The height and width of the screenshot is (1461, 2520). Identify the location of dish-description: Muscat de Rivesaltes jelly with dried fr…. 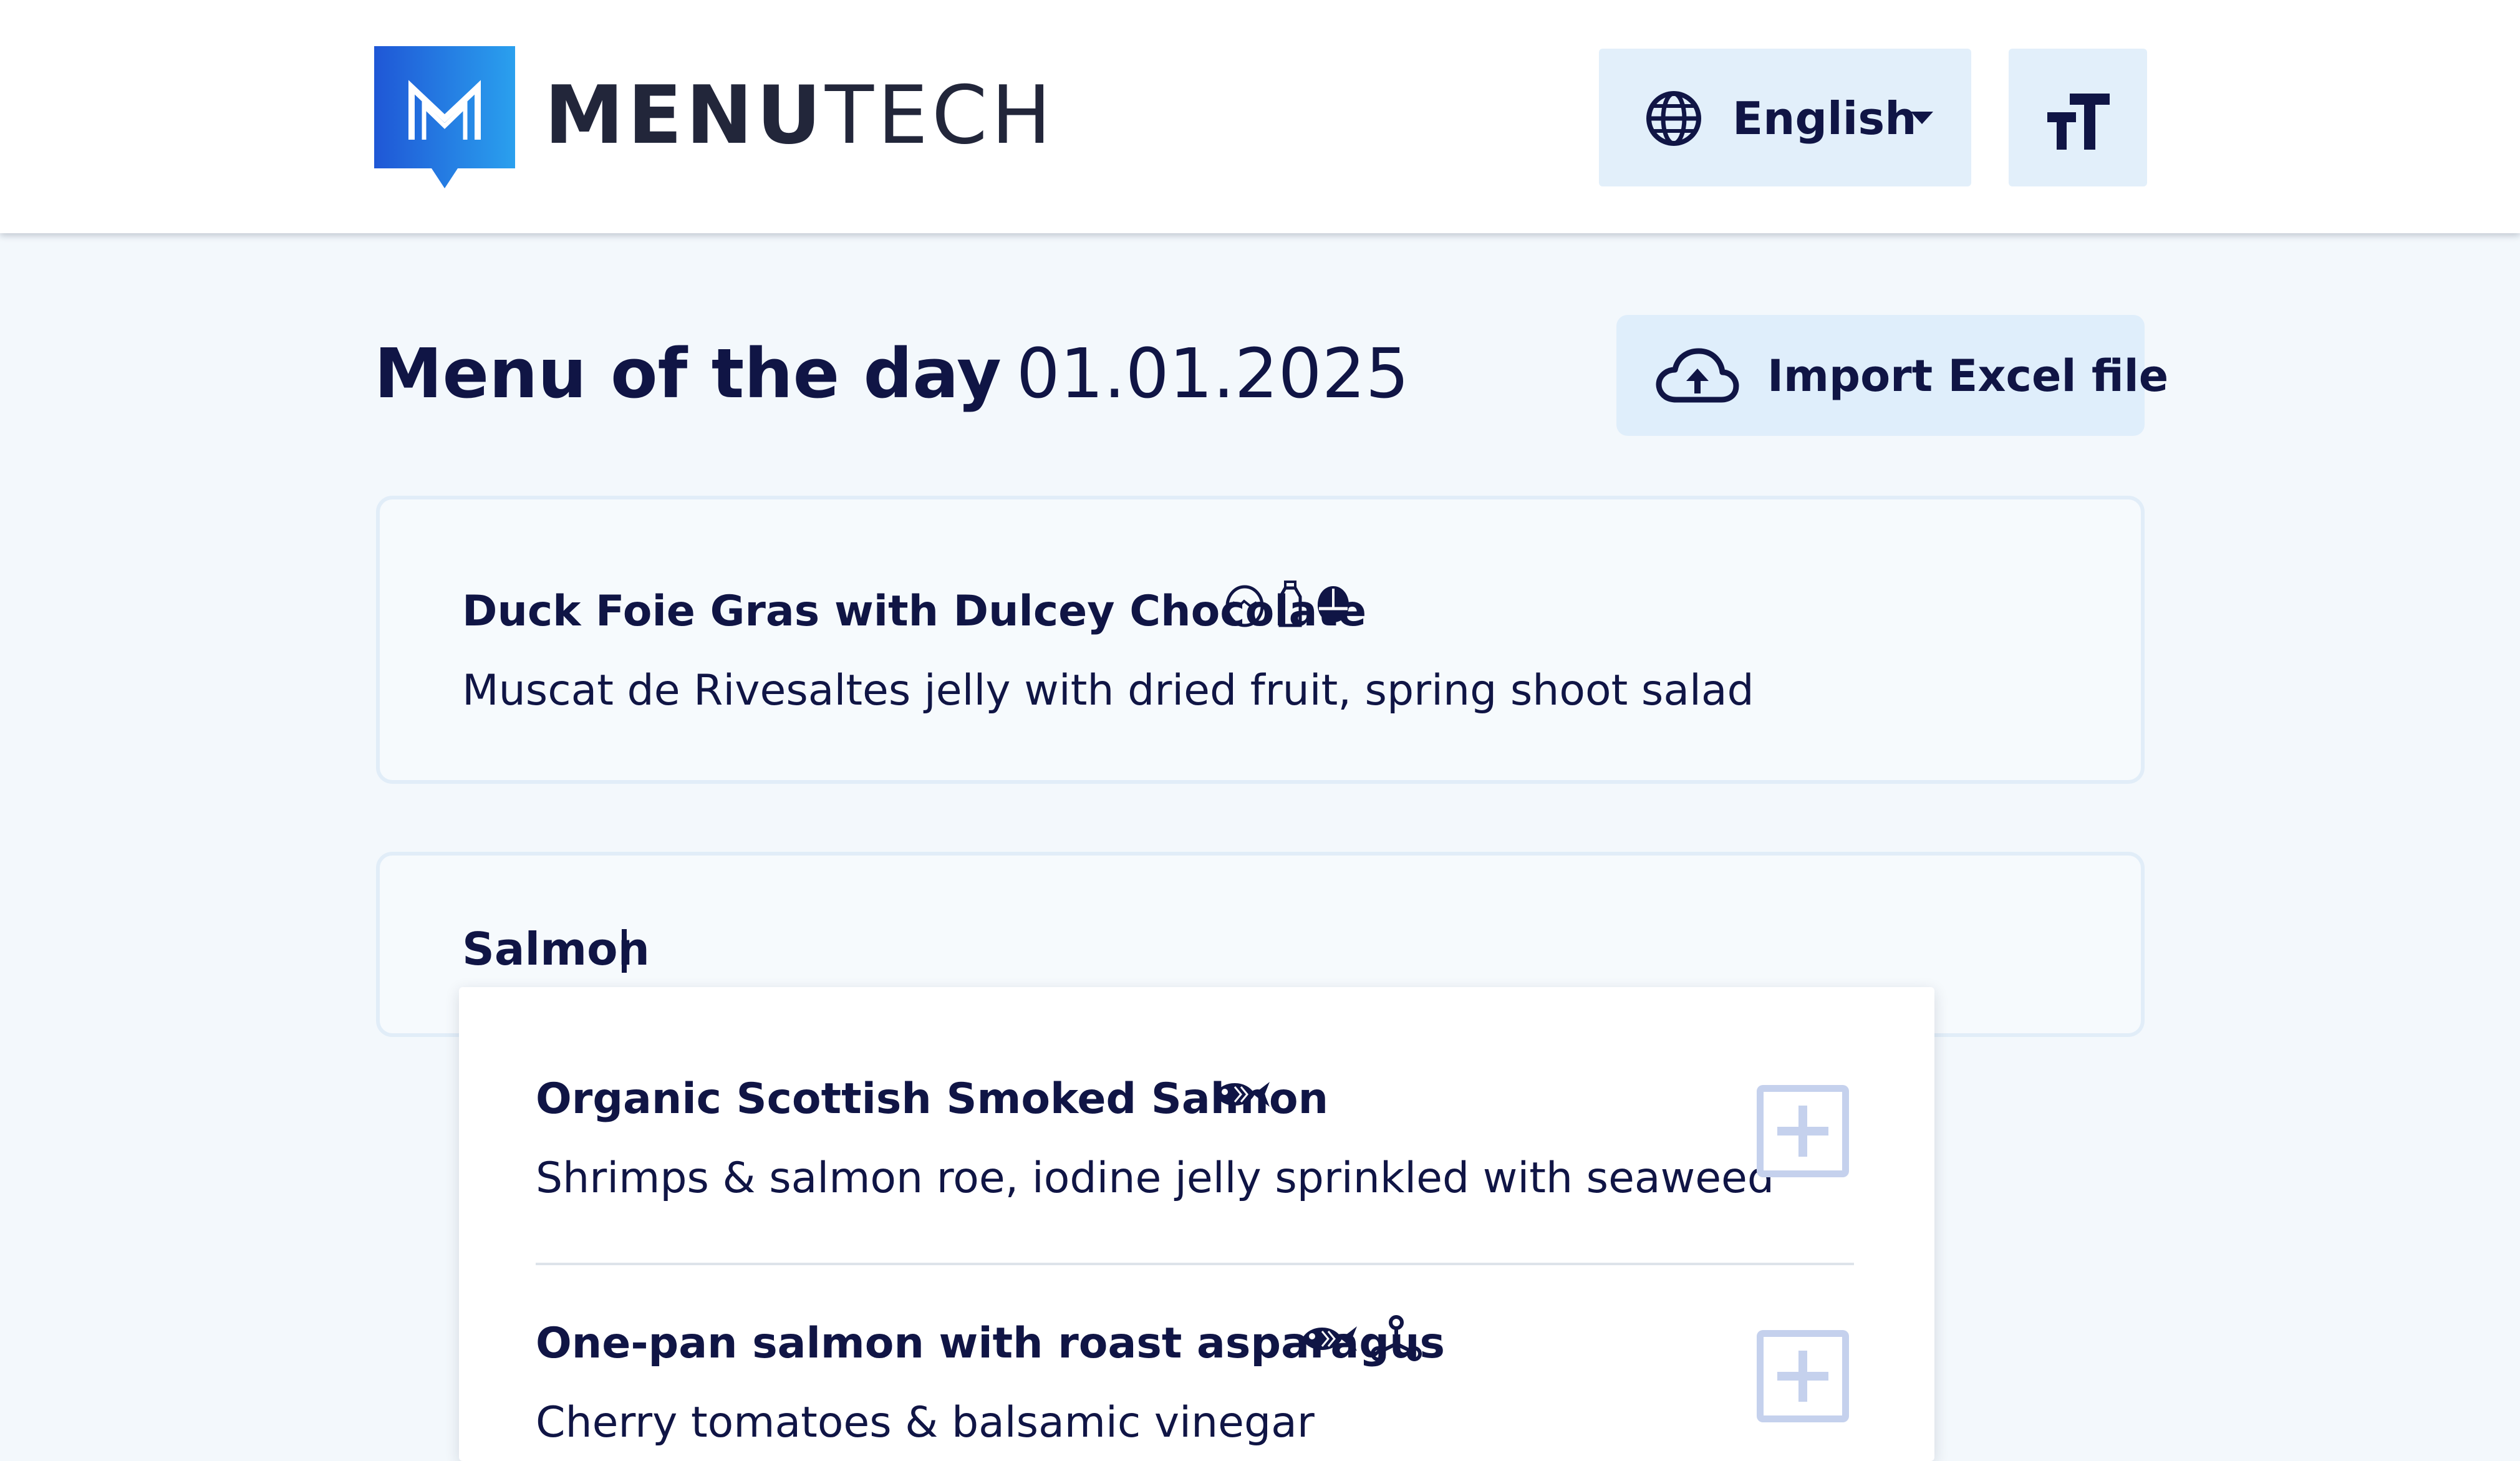
(1108, 690).